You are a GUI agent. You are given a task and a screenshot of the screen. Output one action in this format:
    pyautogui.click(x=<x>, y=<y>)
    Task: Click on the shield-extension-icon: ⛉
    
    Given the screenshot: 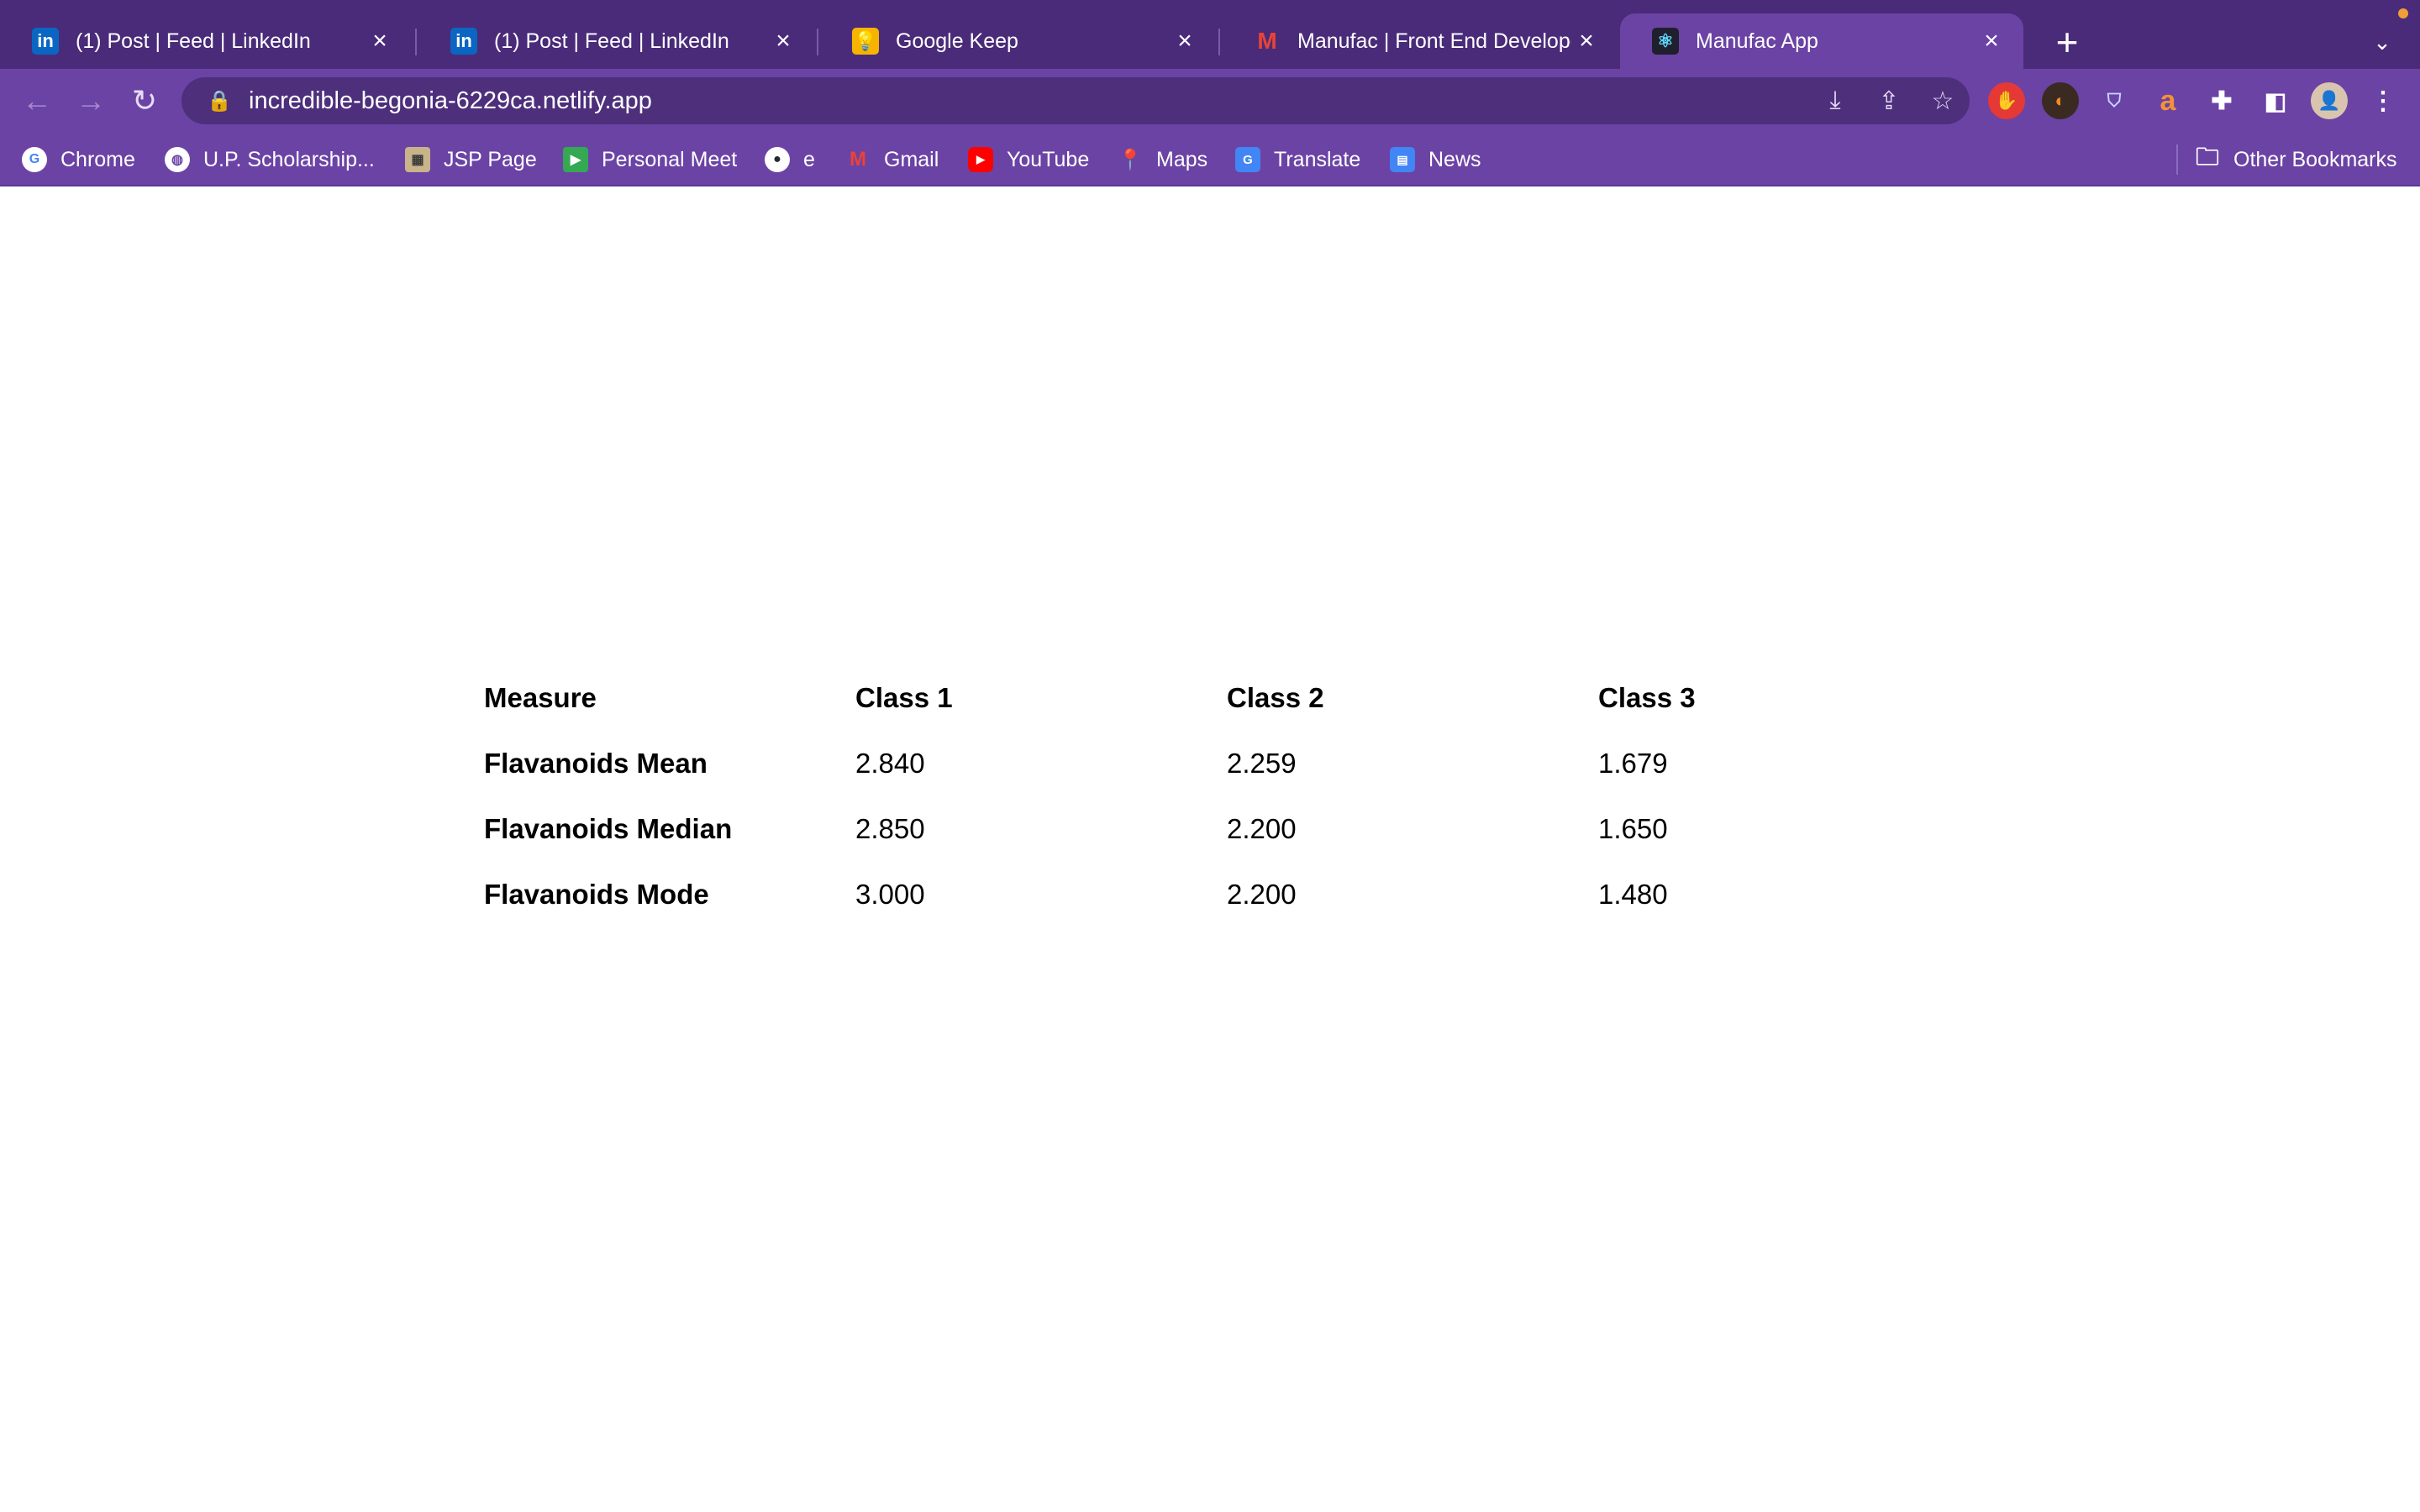 What is the action you would take?
    pyautogui.click(x=2114, y=100)
    